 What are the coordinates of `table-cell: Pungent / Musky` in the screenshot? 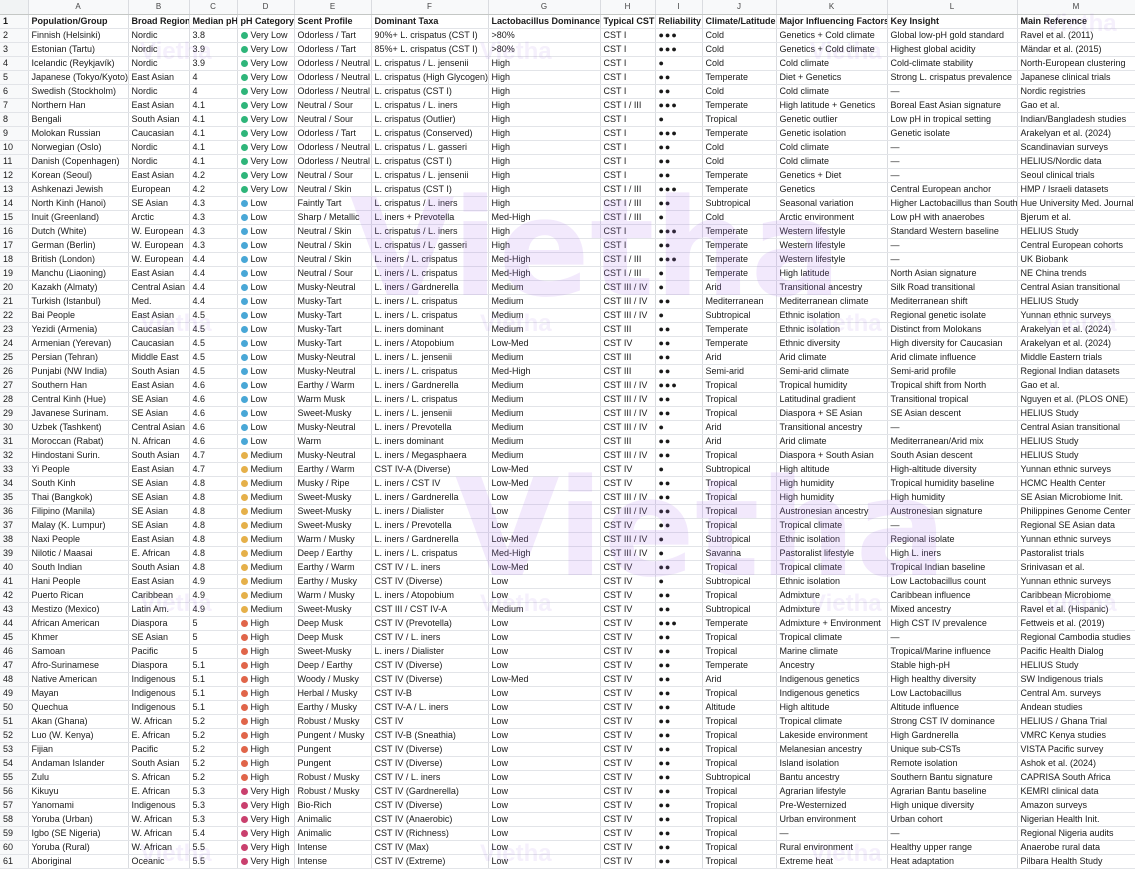 It's located at (333, 735).